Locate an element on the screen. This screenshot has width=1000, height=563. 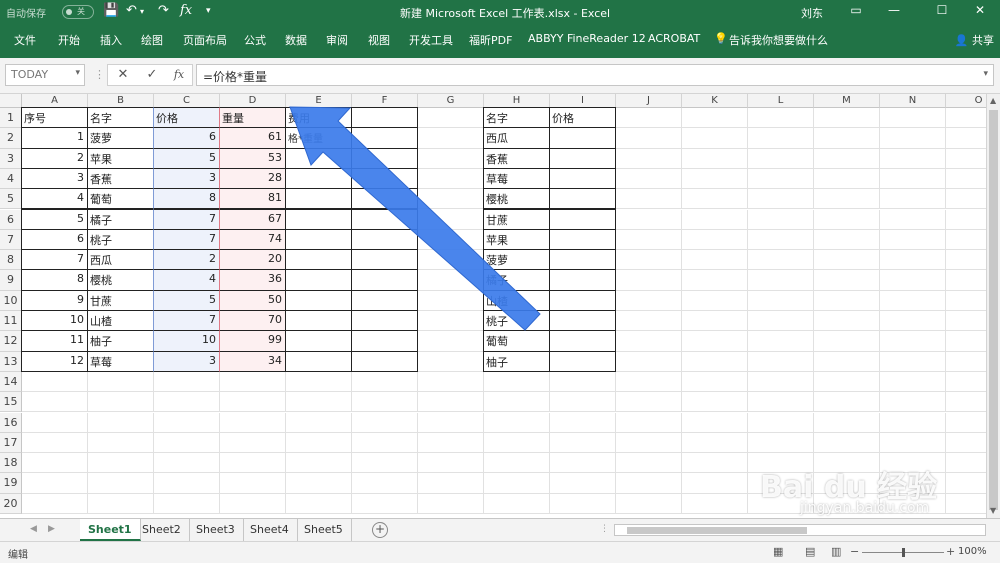
row-header-2: 2 is located at coordinates (11, 138).